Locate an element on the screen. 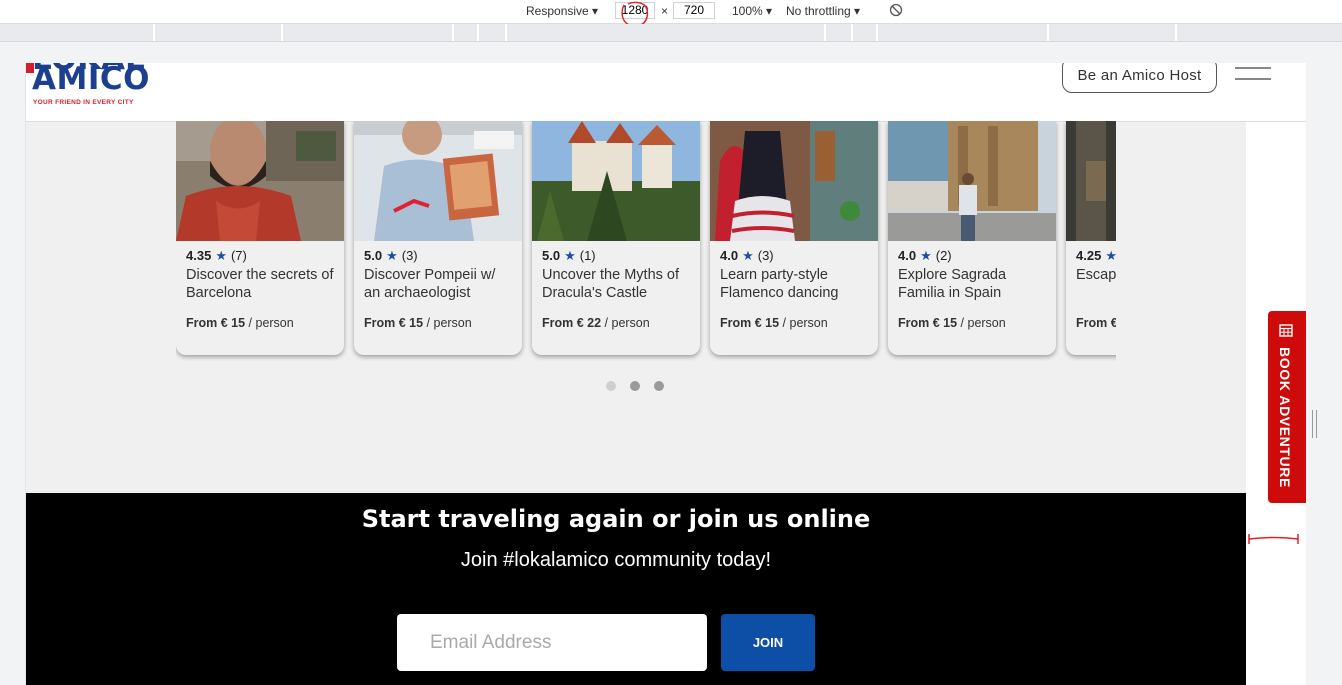 This screenshot has width=1342, height=685. card-rating: 5.0 ★ (3) is located at coordinates (391, 255).